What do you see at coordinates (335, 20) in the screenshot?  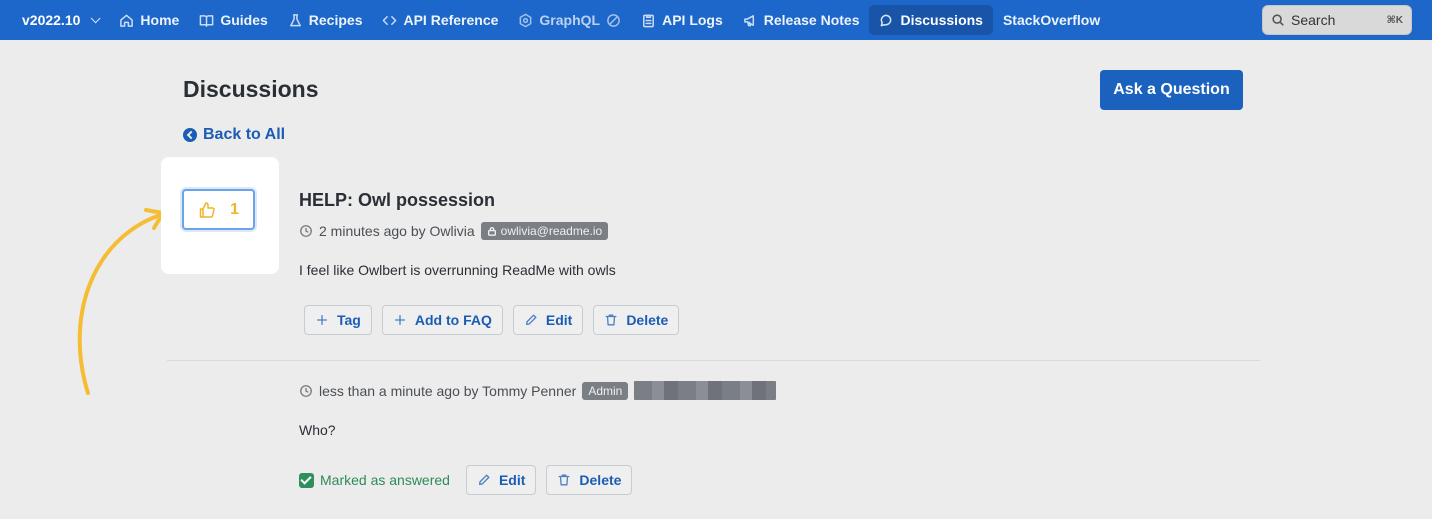 I see `nav-item-label: Recipes` at bounding box center [335, 20].